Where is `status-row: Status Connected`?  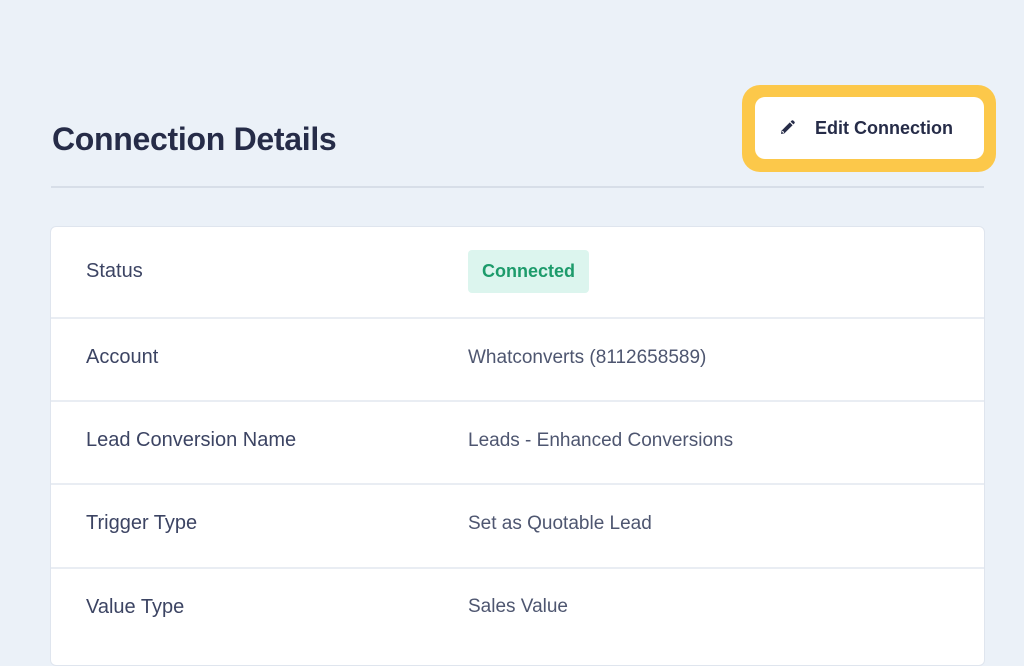
status-row: Status Connected is located at coordinates (517, 273).